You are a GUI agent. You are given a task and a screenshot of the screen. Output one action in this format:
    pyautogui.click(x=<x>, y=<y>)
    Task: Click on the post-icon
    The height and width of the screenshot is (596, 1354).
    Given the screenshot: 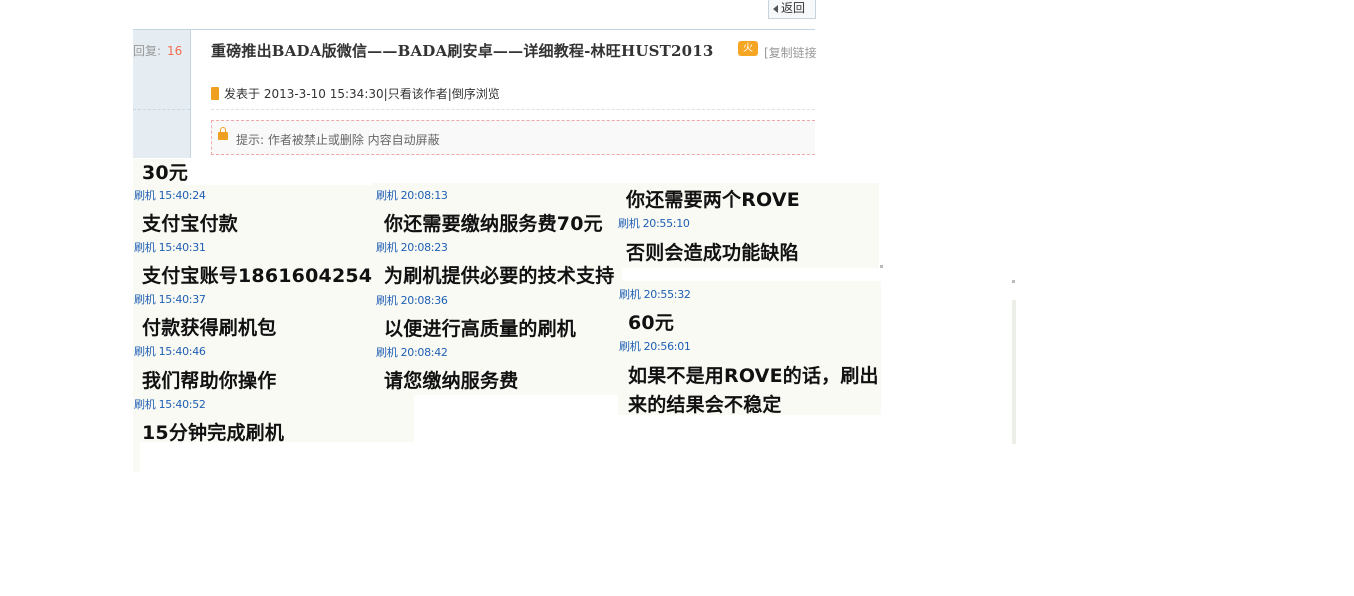 What is the action you would take?
    pyautogui.click(x=215, y=93)
    